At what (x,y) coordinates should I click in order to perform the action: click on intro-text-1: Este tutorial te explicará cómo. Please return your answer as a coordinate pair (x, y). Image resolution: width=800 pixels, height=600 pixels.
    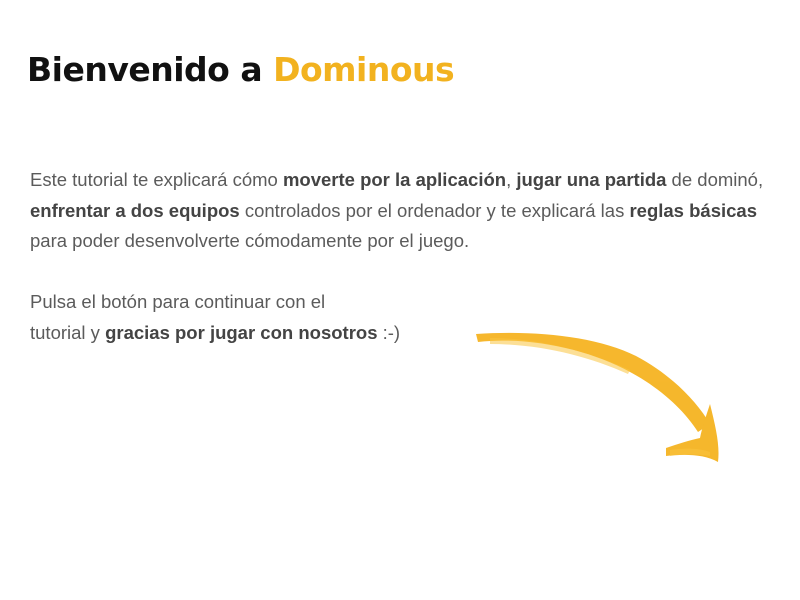
    Looking at the image, I should click on (156, 179).